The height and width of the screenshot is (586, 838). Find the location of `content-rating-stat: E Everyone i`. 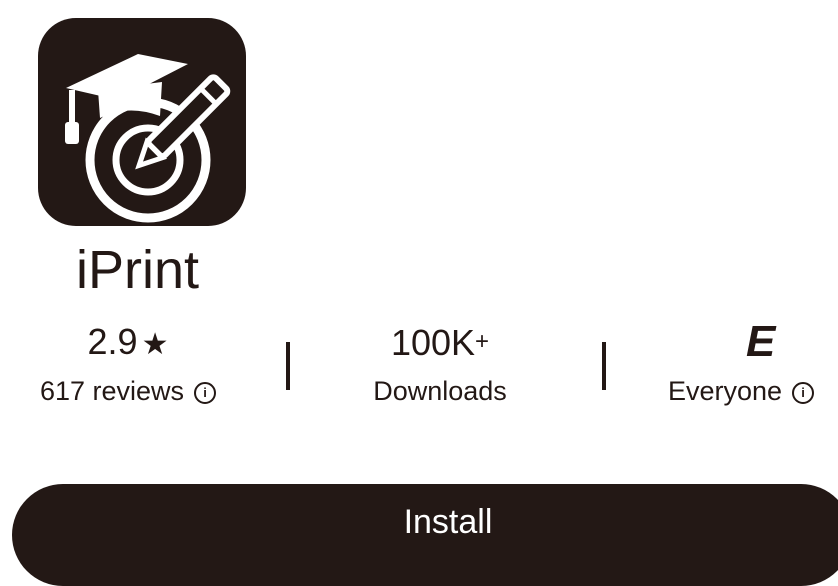

content-rating-stat: E Everyone i is located at coordinates (753, 364).